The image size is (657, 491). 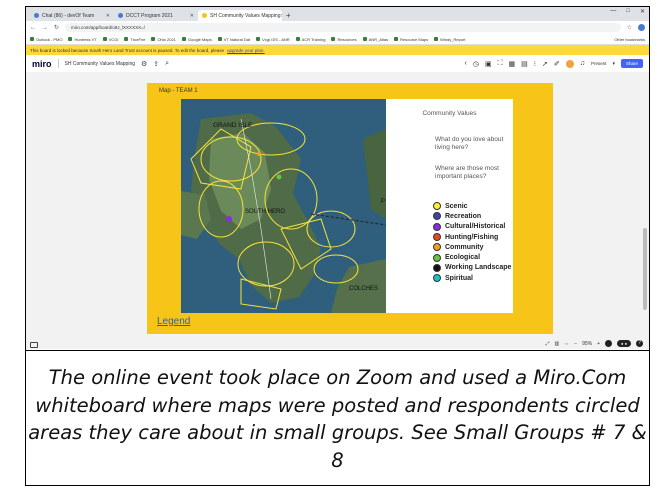 What do you see at coordinates (363, 289) in the screenshot?
I see `map-label-colchester: COLCHES` at bounding box center [363, 289].